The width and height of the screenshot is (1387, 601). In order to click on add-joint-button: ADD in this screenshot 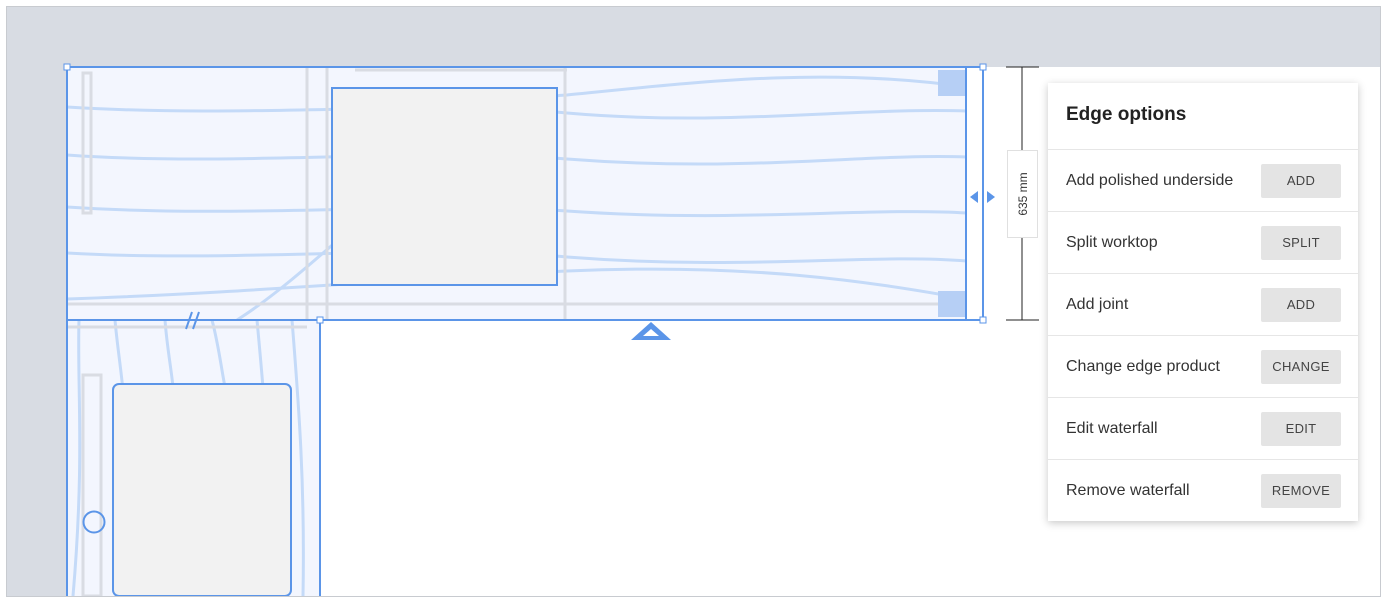, I will do `click(1301, 304)`.